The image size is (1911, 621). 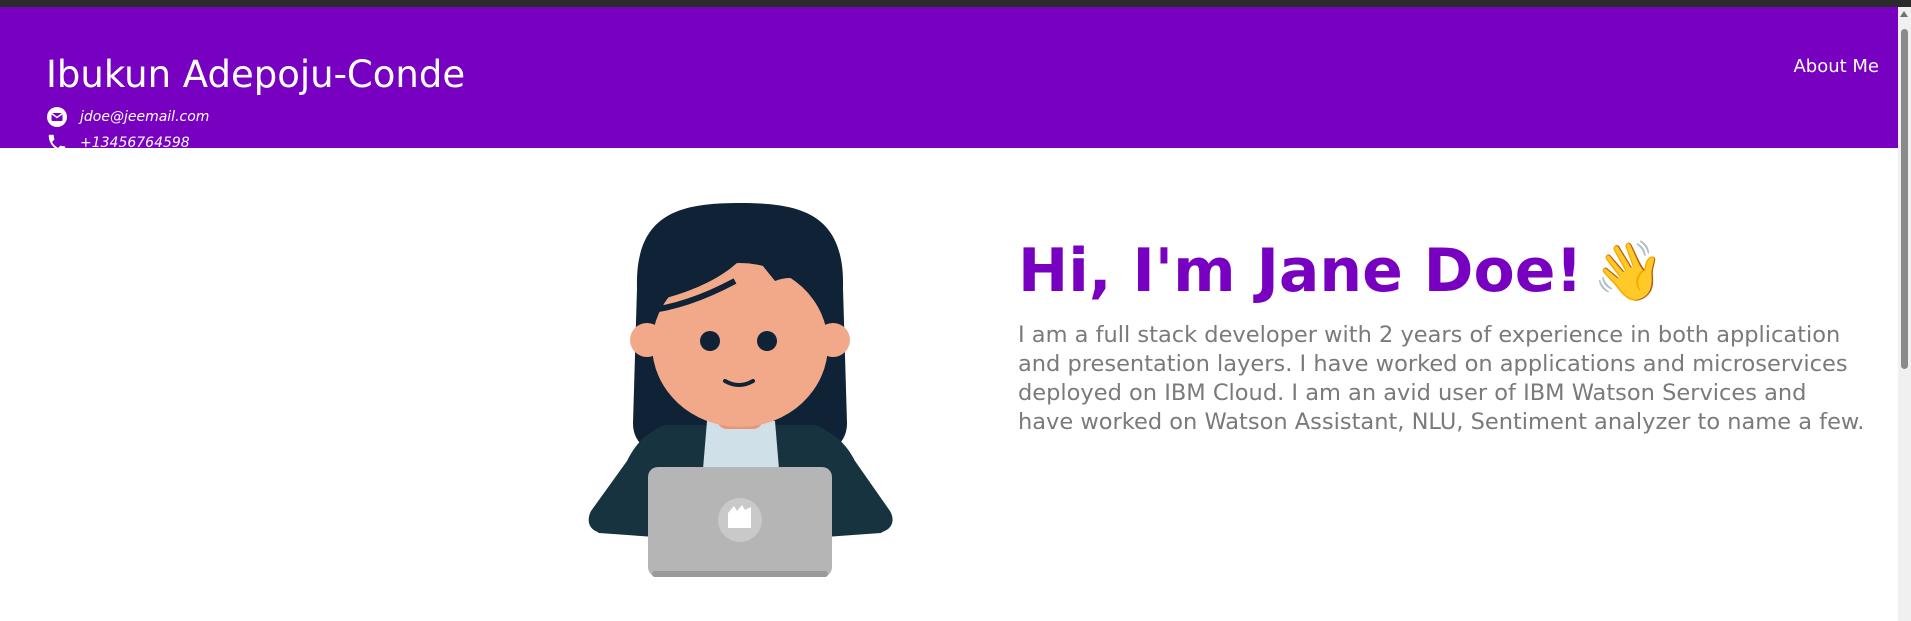 What do you see at coordinates (1904, 14) in the screenshot?
I see `scroll-up-arrow-icon` at bounding box center [1904, 14].